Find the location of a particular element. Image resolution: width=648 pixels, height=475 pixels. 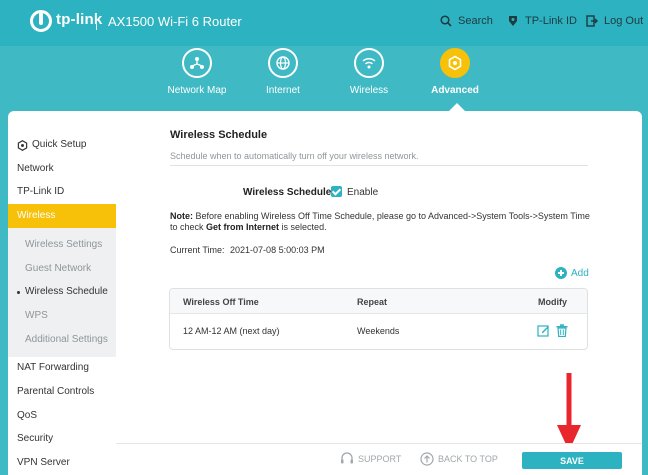

note-bold: Get from Internet is located at coordinates (243, 227).